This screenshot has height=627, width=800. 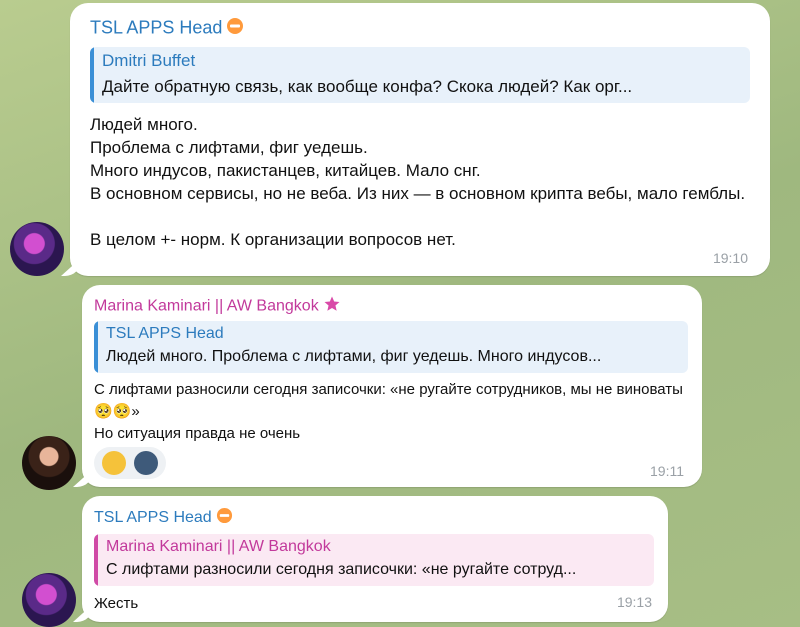 I want to click on reactions, so click(x=130, y=463).